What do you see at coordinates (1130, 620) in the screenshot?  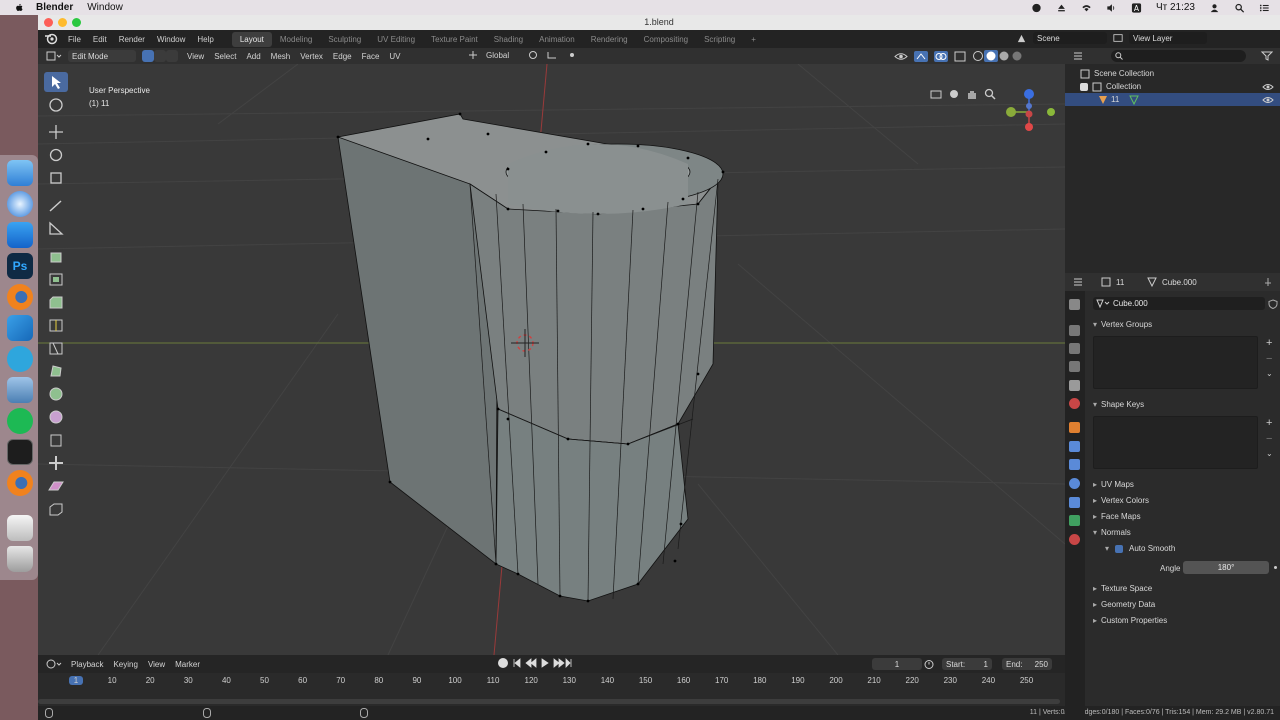 I see `section-custom-properties: ▸ Custom Properties` at bounding box center [1130, 620].